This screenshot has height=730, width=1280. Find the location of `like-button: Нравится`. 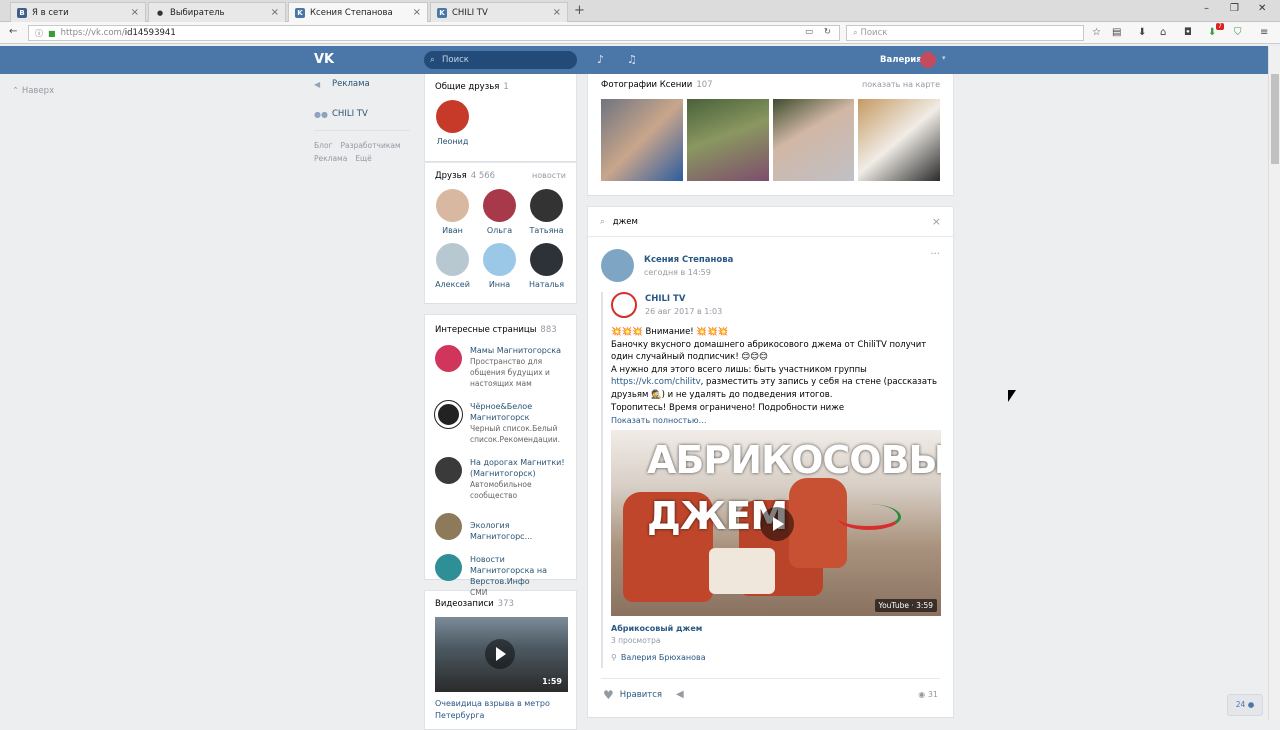

like-button: Нравится is located at coordinates (641, 695).